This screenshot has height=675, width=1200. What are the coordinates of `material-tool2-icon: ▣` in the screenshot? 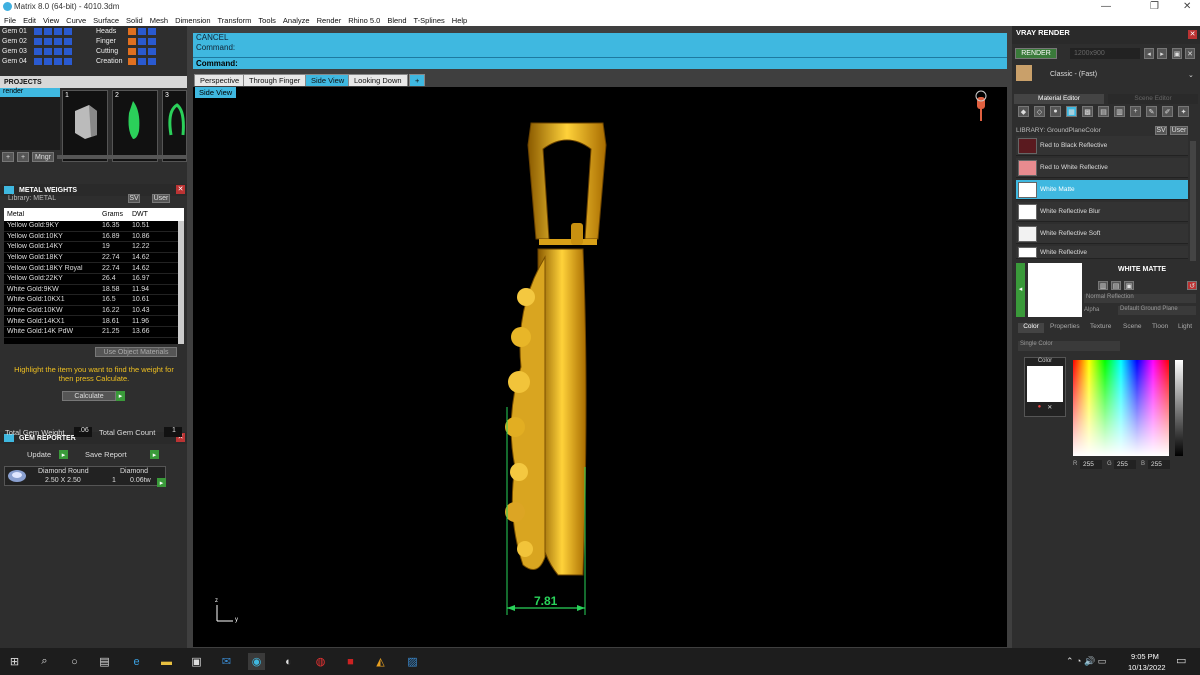 It's located at (1129, 285).